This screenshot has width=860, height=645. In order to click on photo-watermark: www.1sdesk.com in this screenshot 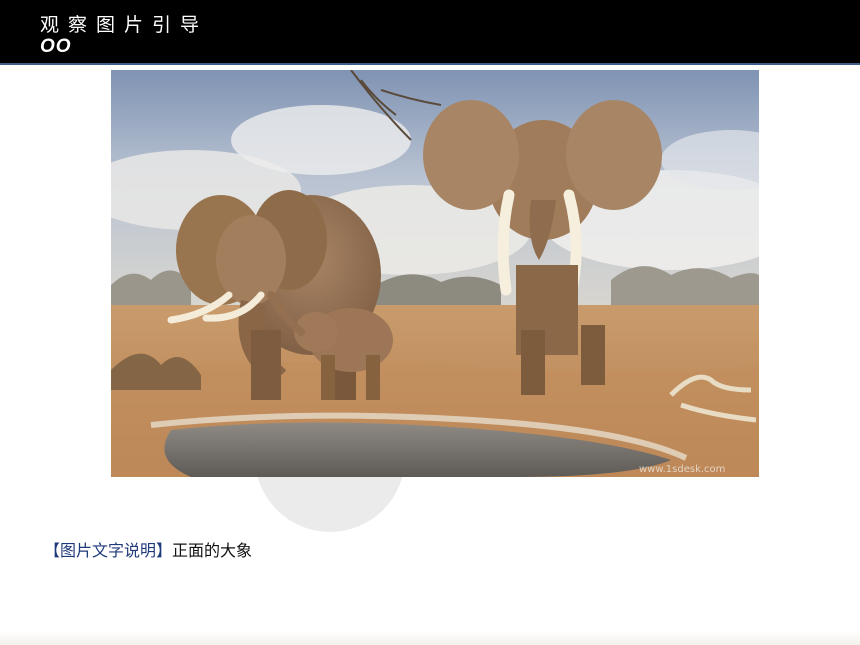, I will do `click(682, 469)`.